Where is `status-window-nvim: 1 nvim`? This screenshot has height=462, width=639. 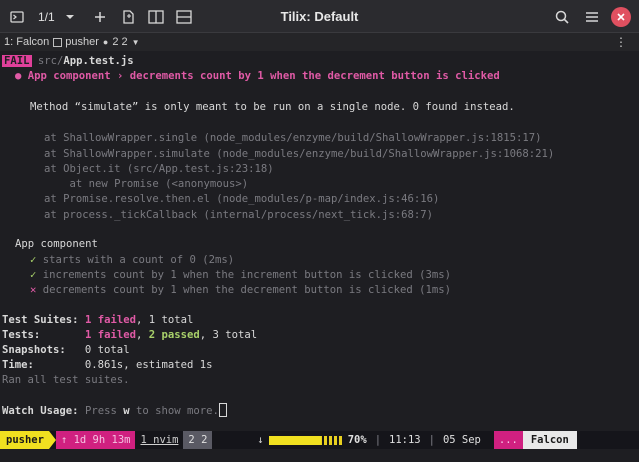 status-window-nvim: 1 nvim is located at coordinates (159, 440).